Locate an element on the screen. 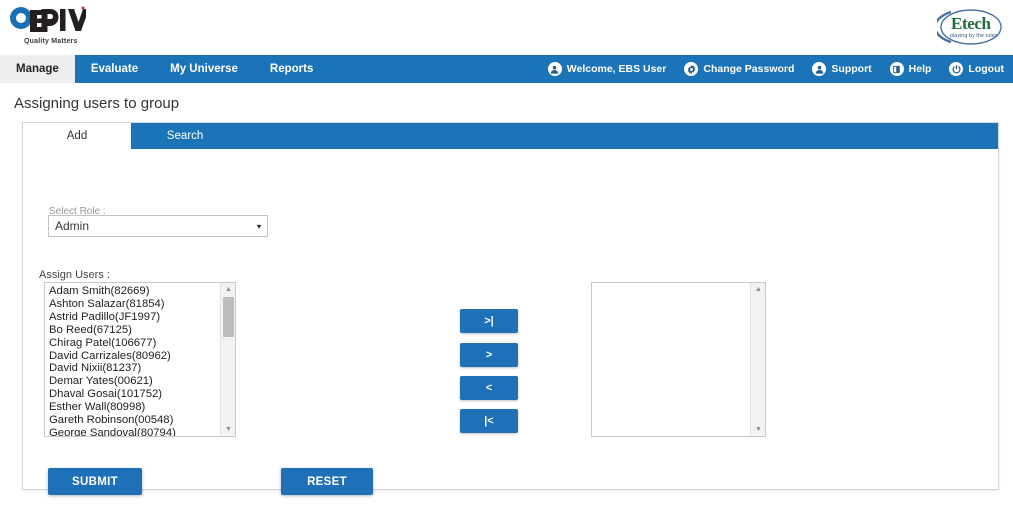  transfer-right-wrap: > is located at coordinates (489, 355).